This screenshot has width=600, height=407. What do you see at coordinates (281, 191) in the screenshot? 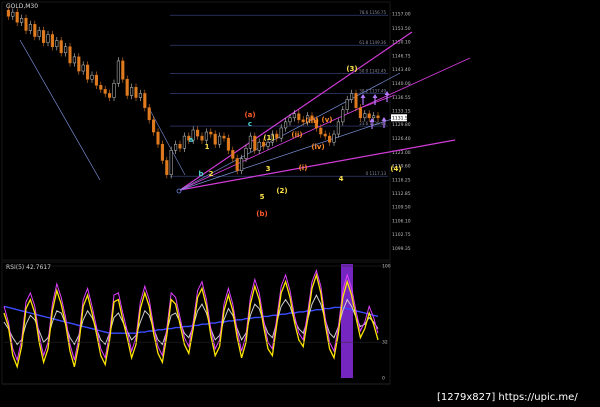
I see `wave-label: (2)` at bounding box center [281, 191].